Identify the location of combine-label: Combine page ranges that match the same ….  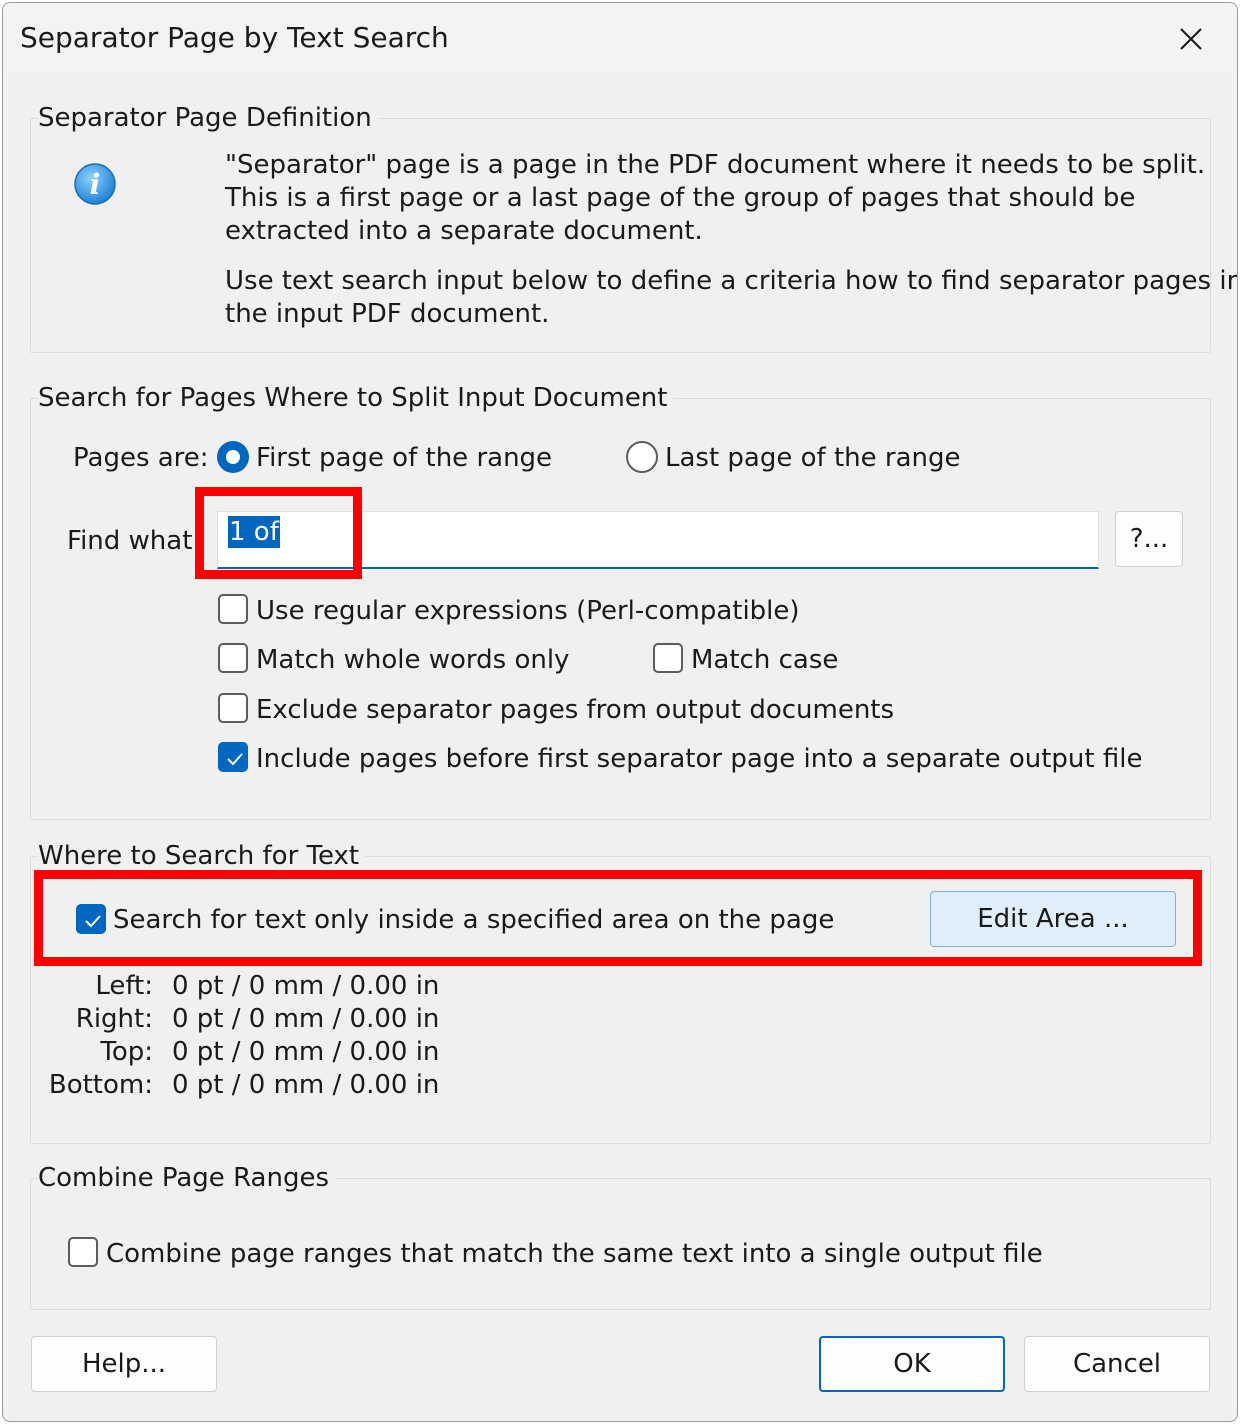
(574, 1254).